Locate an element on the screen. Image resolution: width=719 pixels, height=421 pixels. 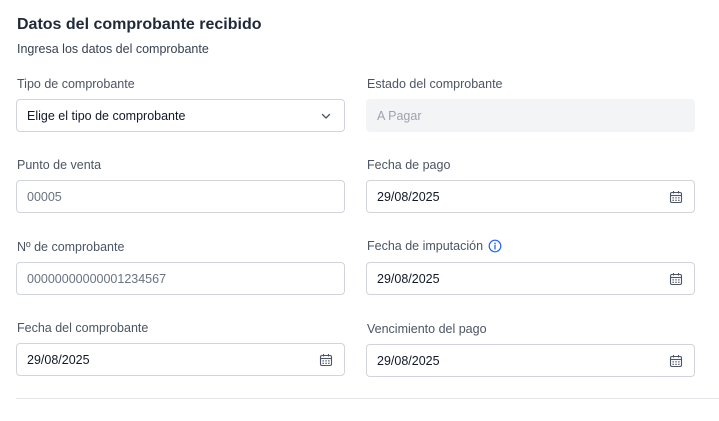
tipo-comprobante-label: Tipo de comprobante is located at coordinates (76, 84).